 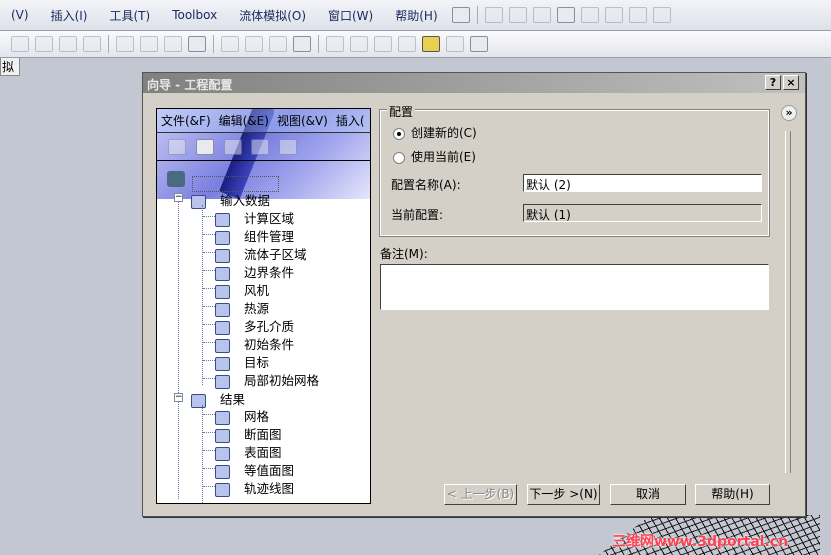 I want to click on folder-icon, so click(x=198, y=201).